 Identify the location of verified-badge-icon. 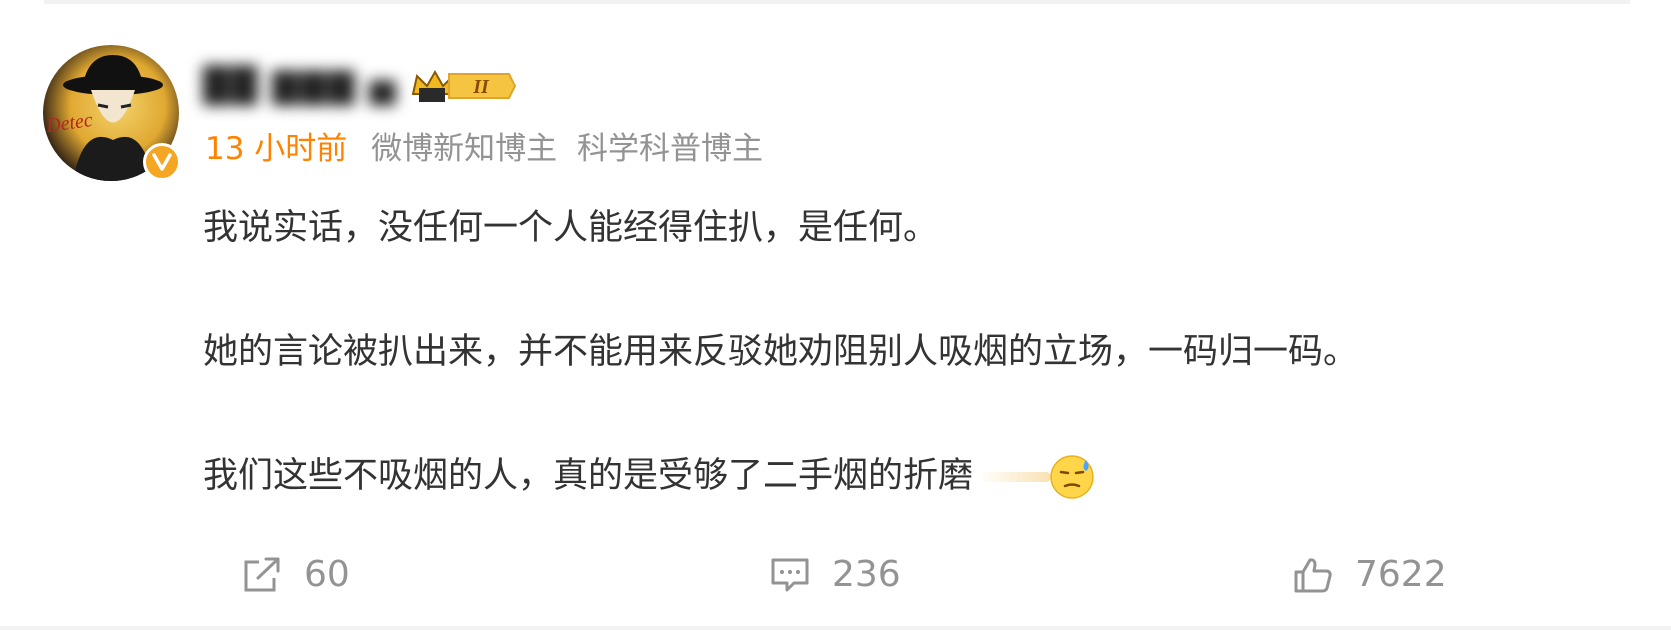
(162, 162).